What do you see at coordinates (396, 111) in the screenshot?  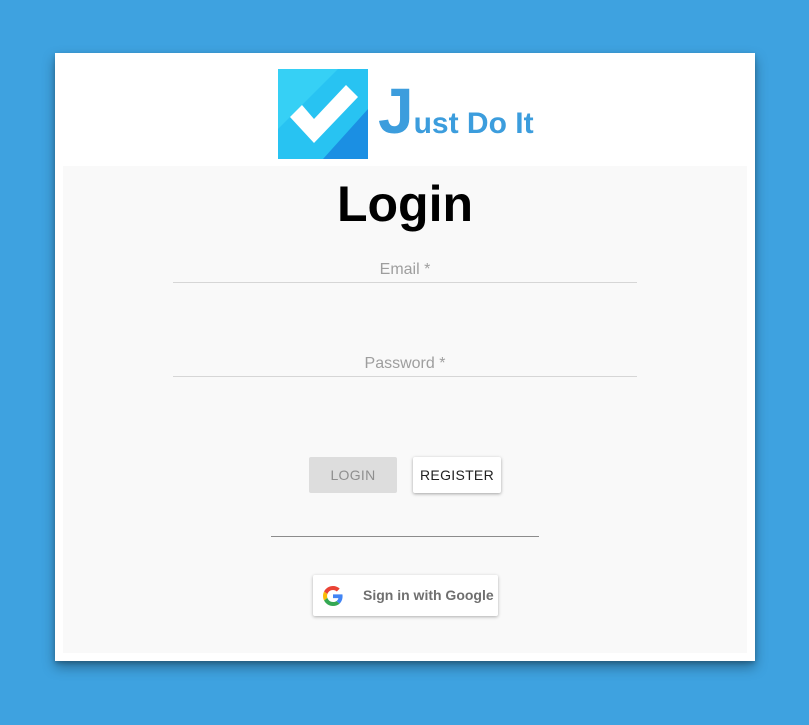 I see `app-name-first-letter: J` at bounding box center [396, 111].